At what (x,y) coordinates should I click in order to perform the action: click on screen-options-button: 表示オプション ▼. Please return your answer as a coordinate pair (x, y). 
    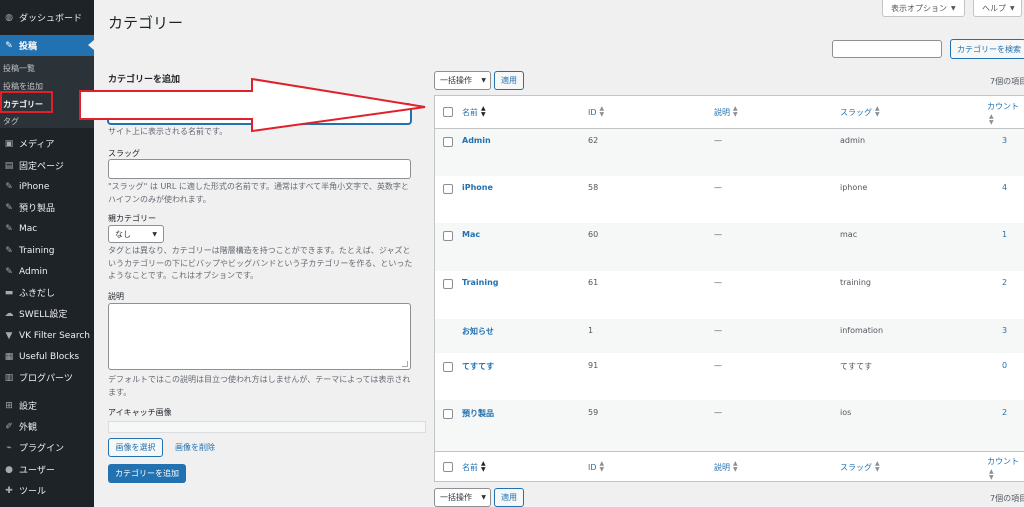
    Looking at the image, I should click on (923, 8).